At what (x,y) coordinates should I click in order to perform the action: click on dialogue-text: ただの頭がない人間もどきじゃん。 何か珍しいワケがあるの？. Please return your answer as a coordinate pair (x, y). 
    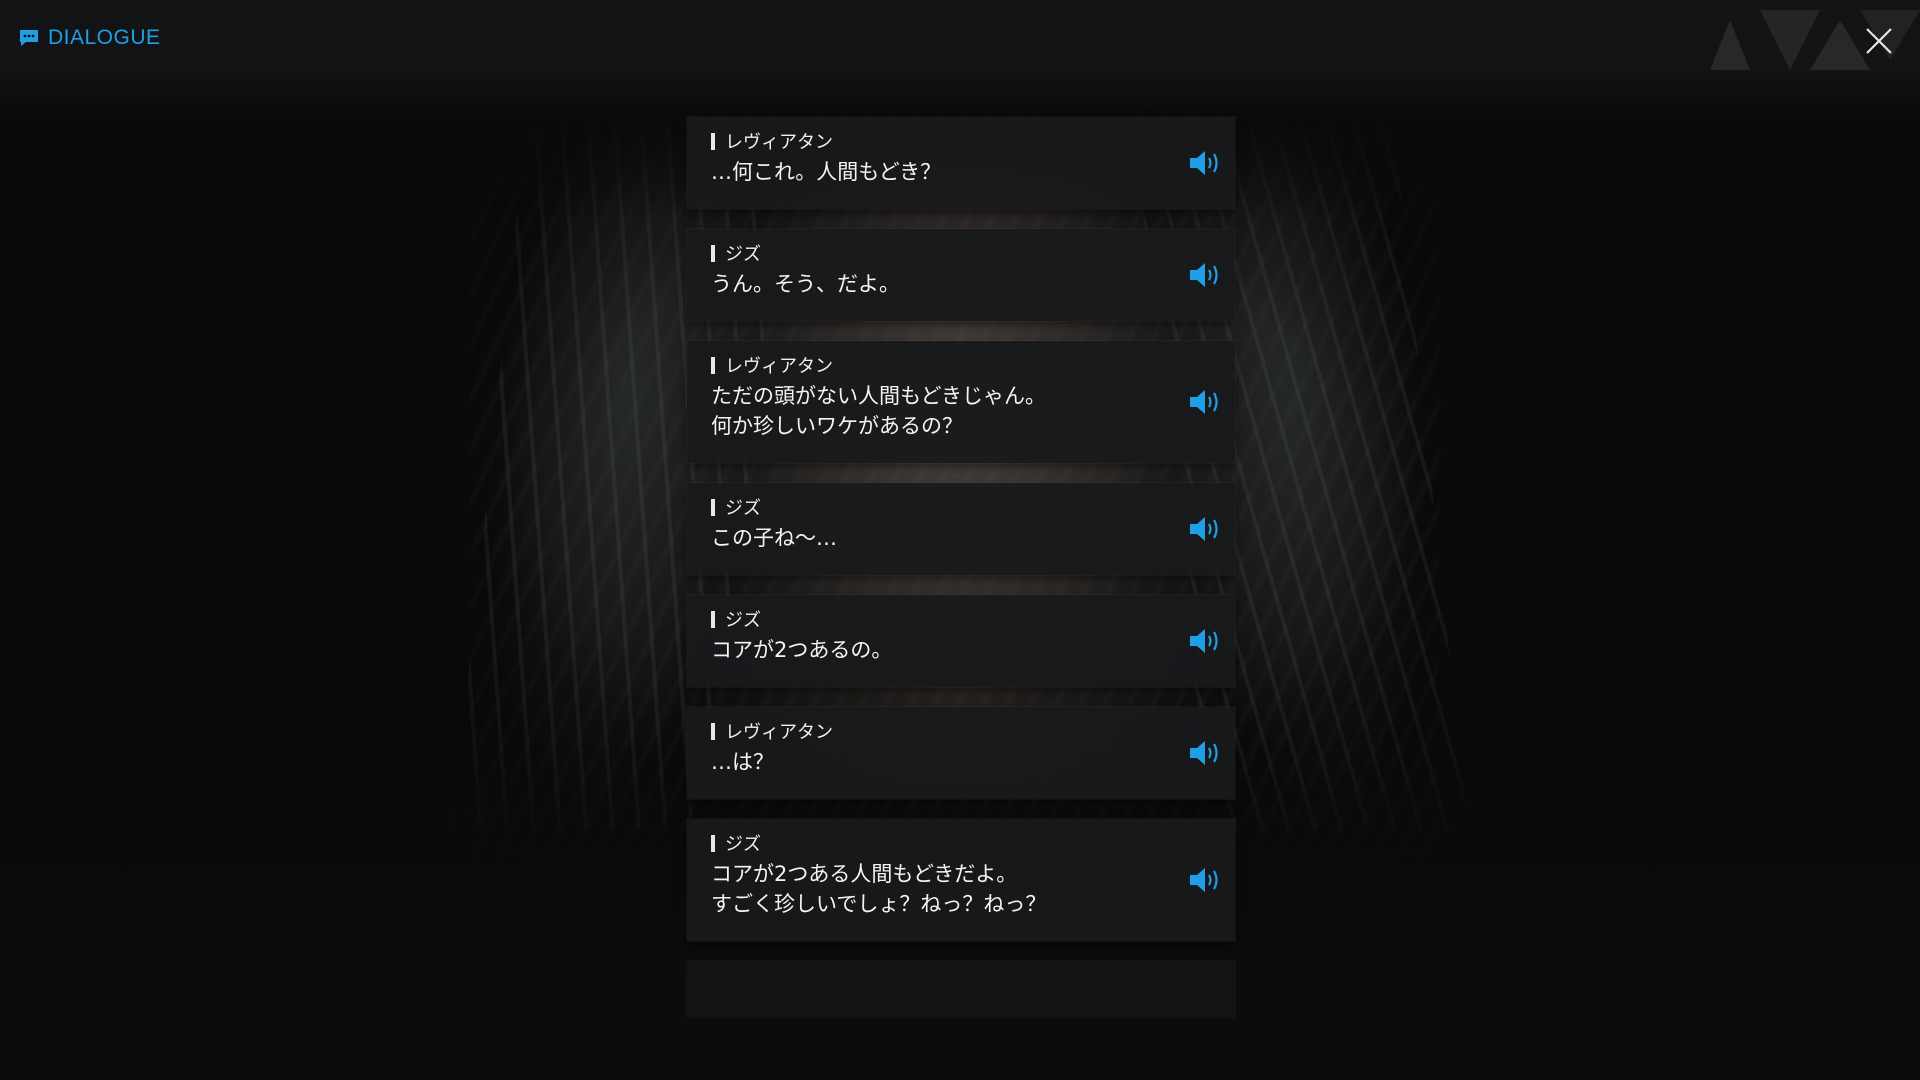
    Looking at the image, I should click on (878, 411).